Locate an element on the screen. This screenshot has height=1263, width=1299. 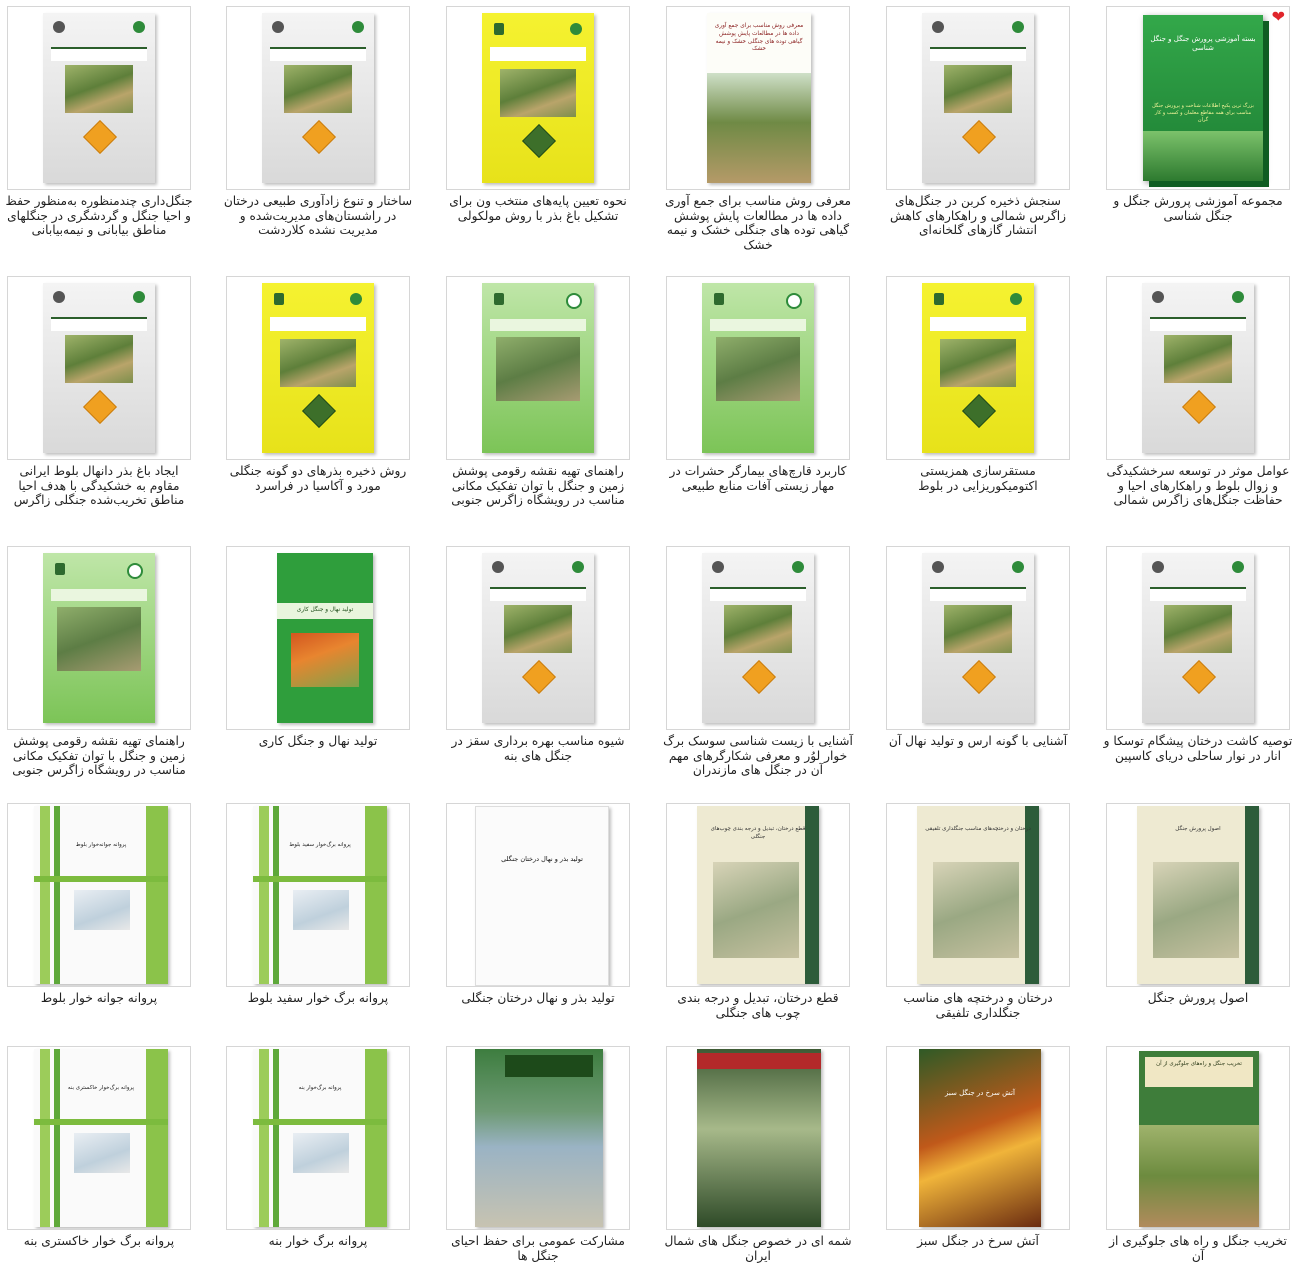
product-card: مستقرسازی همزیستی اکتومیکوریزایی در بلوط is located at coordinates (985, 408).